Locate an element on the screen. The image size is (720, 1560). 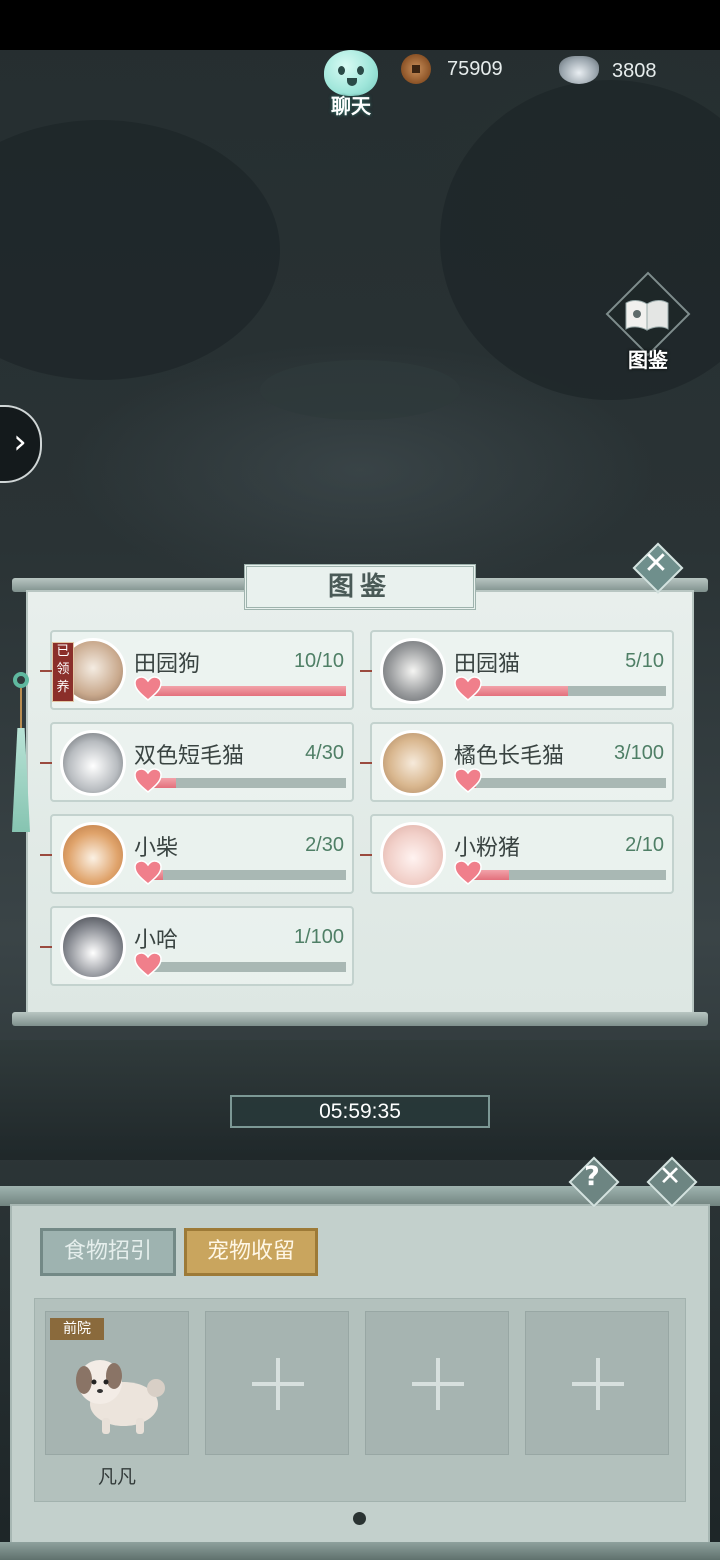
help-button: ? is located at coordinates (594, 1182).